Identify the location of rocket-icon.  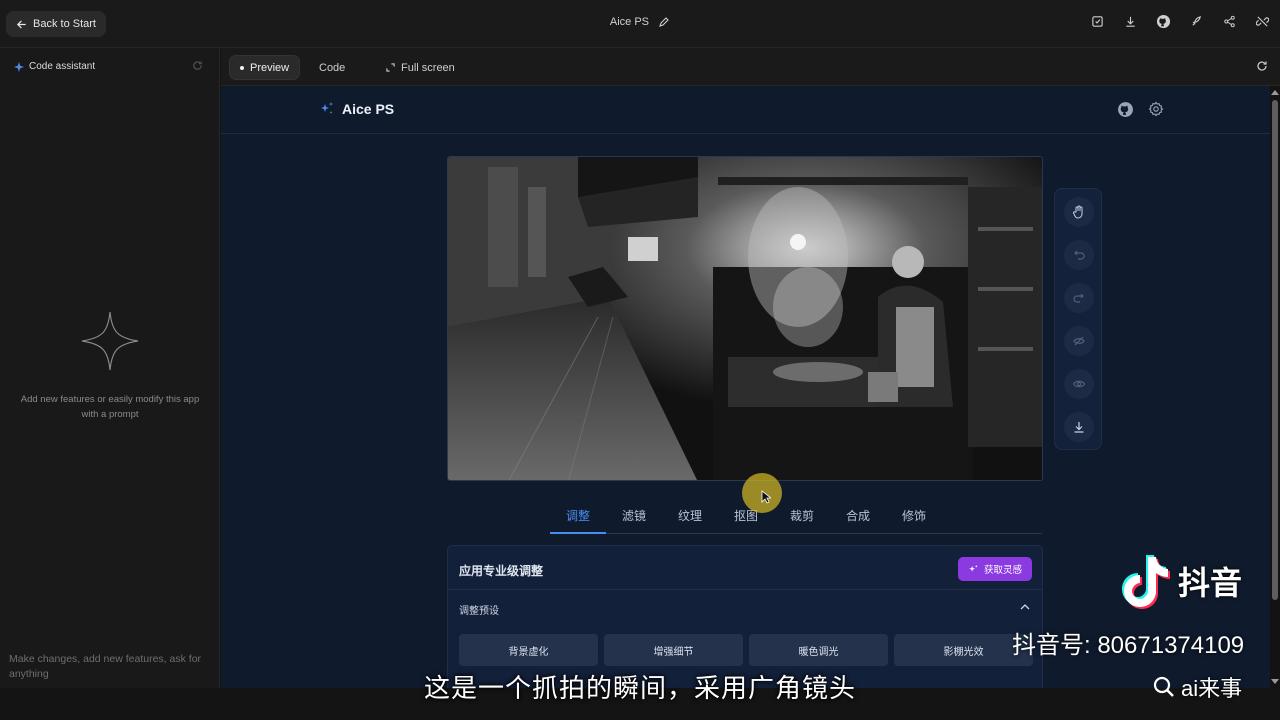
(1196, 21).